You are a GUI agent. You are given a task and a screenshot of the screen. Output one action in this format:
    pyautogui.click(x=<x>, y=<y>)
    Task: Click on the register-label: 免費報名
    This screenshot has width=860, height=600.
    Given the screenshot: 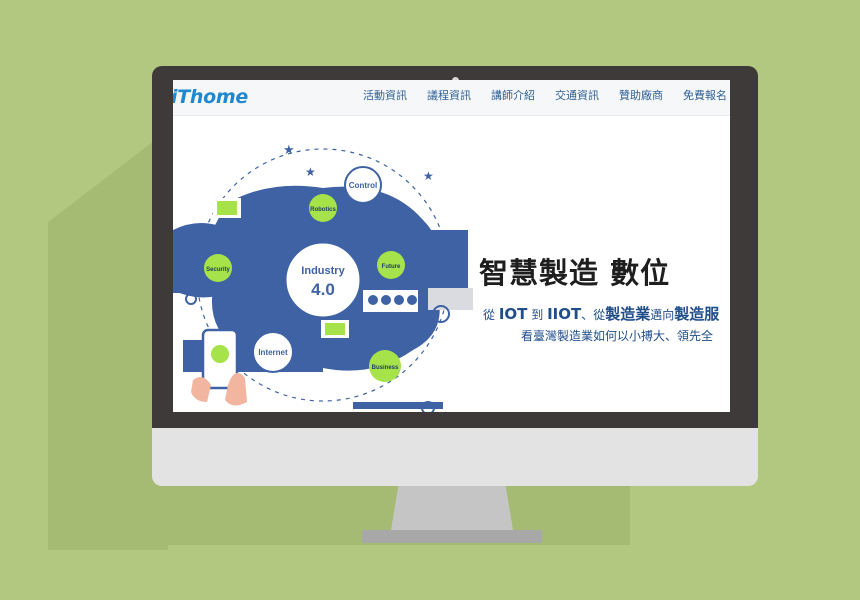 What is the action you would take?
    pyautogui.click(x=705, y=96)
    